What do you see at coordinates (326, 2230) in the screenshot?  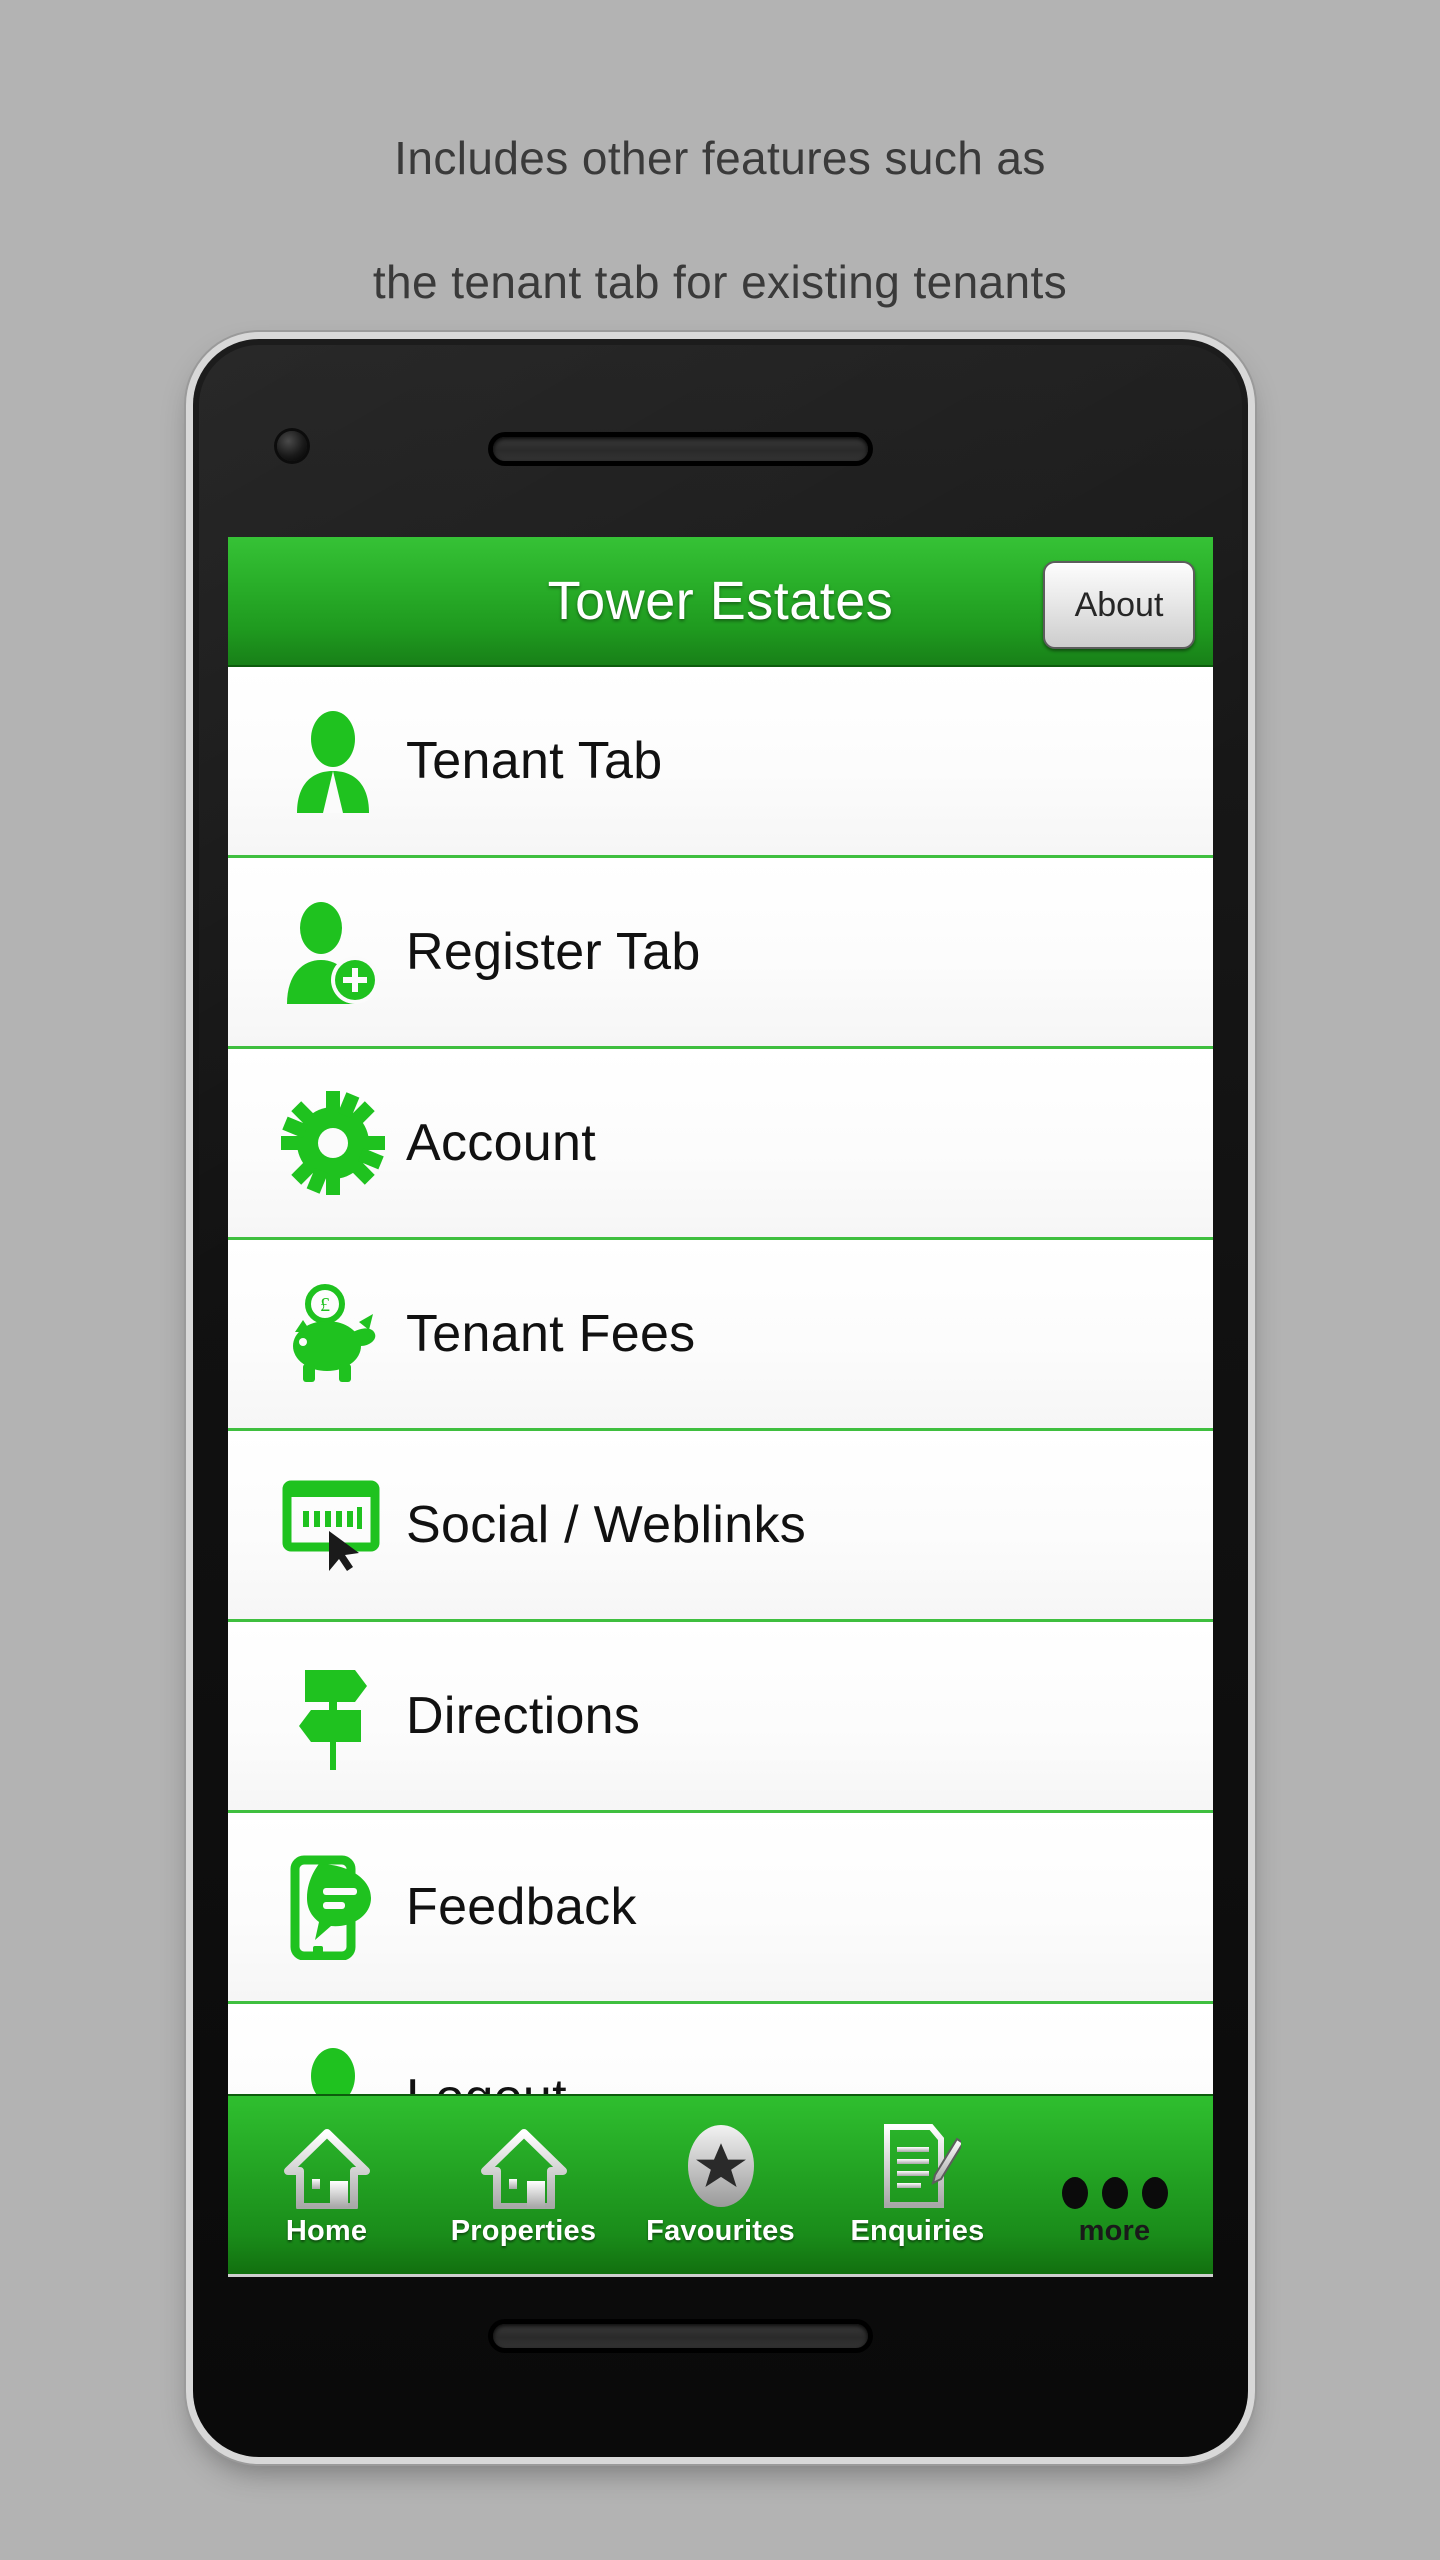 I see `tab-label: Home` at bounding box center [326, 2230].